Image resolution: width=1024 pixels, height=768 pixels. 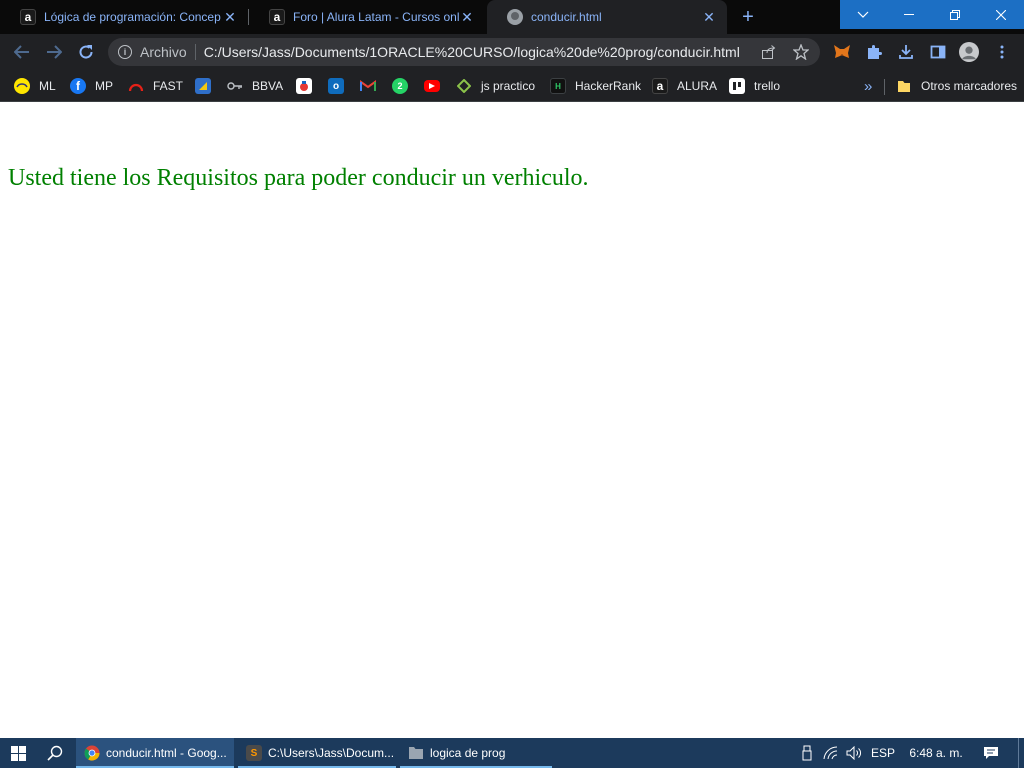 I want to click on other-bookmarks-folder: Otros marcadores, so click(x=956, y=86).